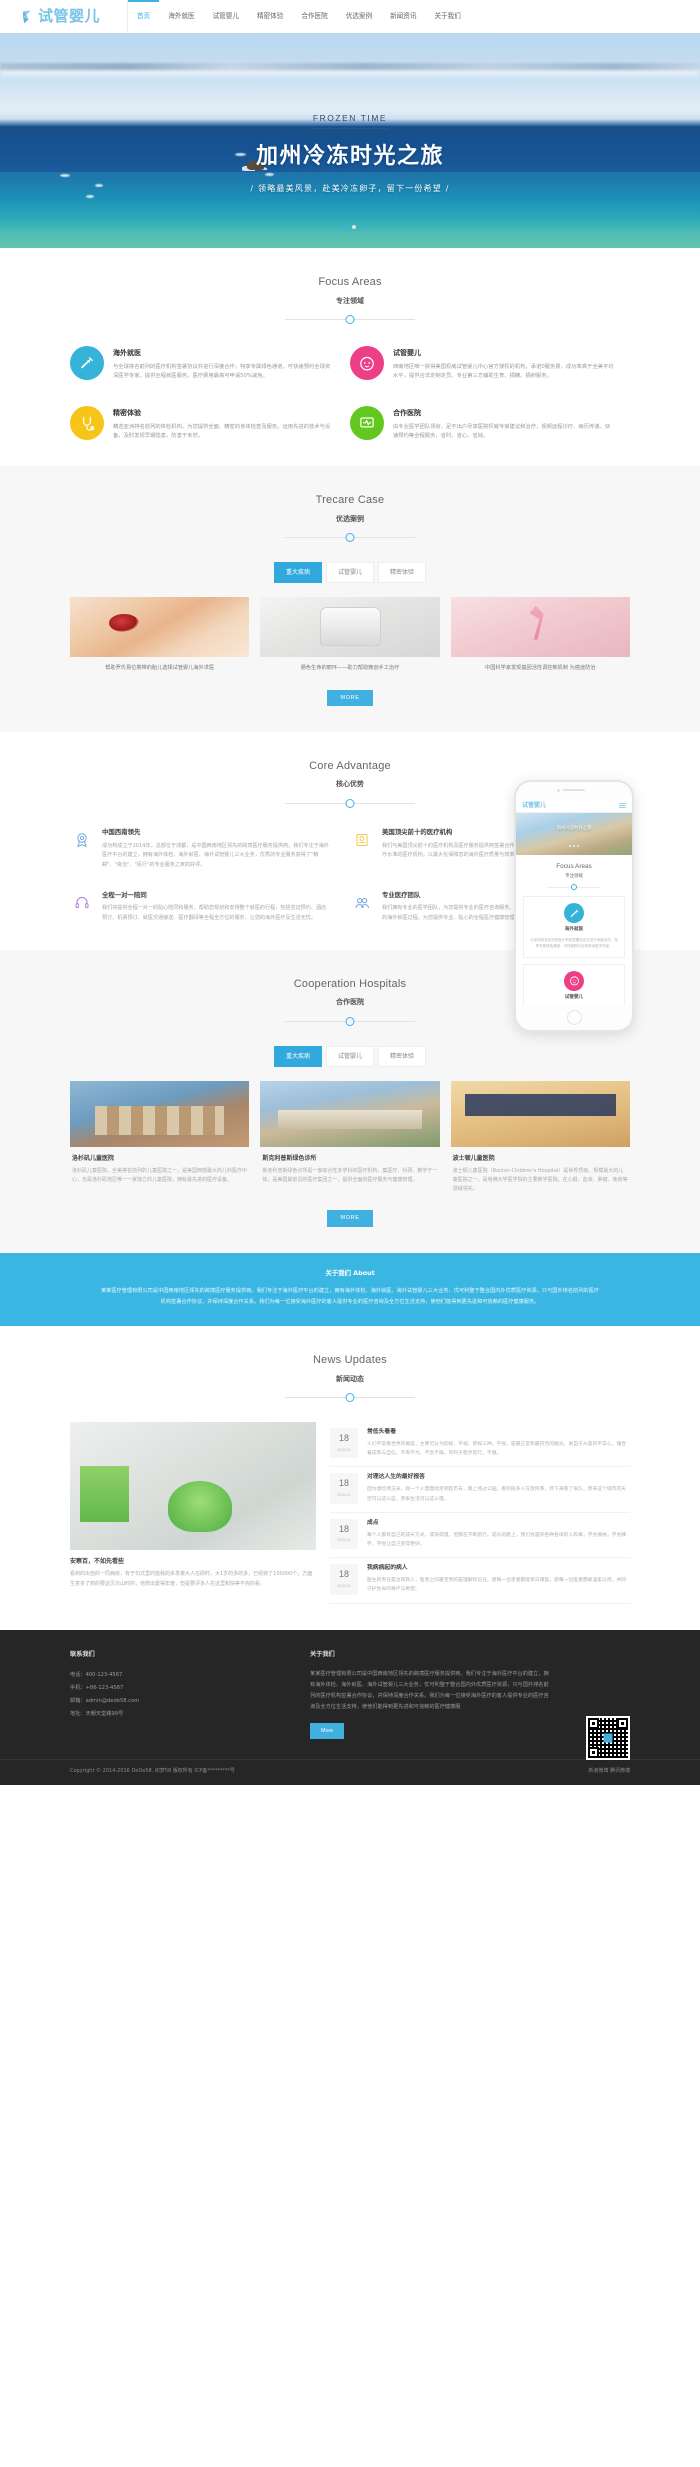  I want to click on qr-code-image, so click(608, 1737).